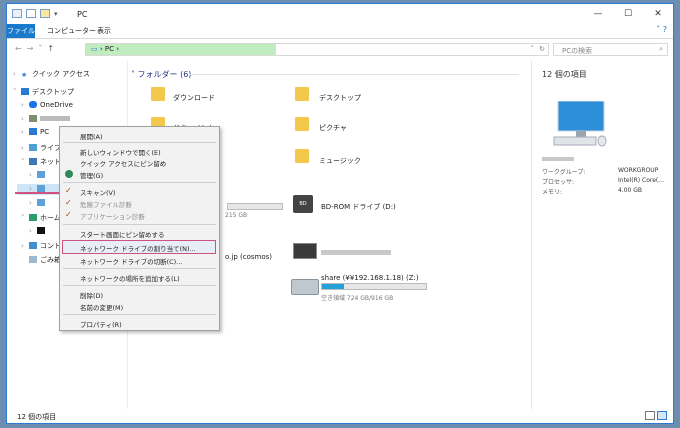 Image resolution: width=680 pixels, height=428 pixels. Describe the element at coordinates (98, 192) in the screenshot. I see `menu-scan: スキャン(V)` at that location.